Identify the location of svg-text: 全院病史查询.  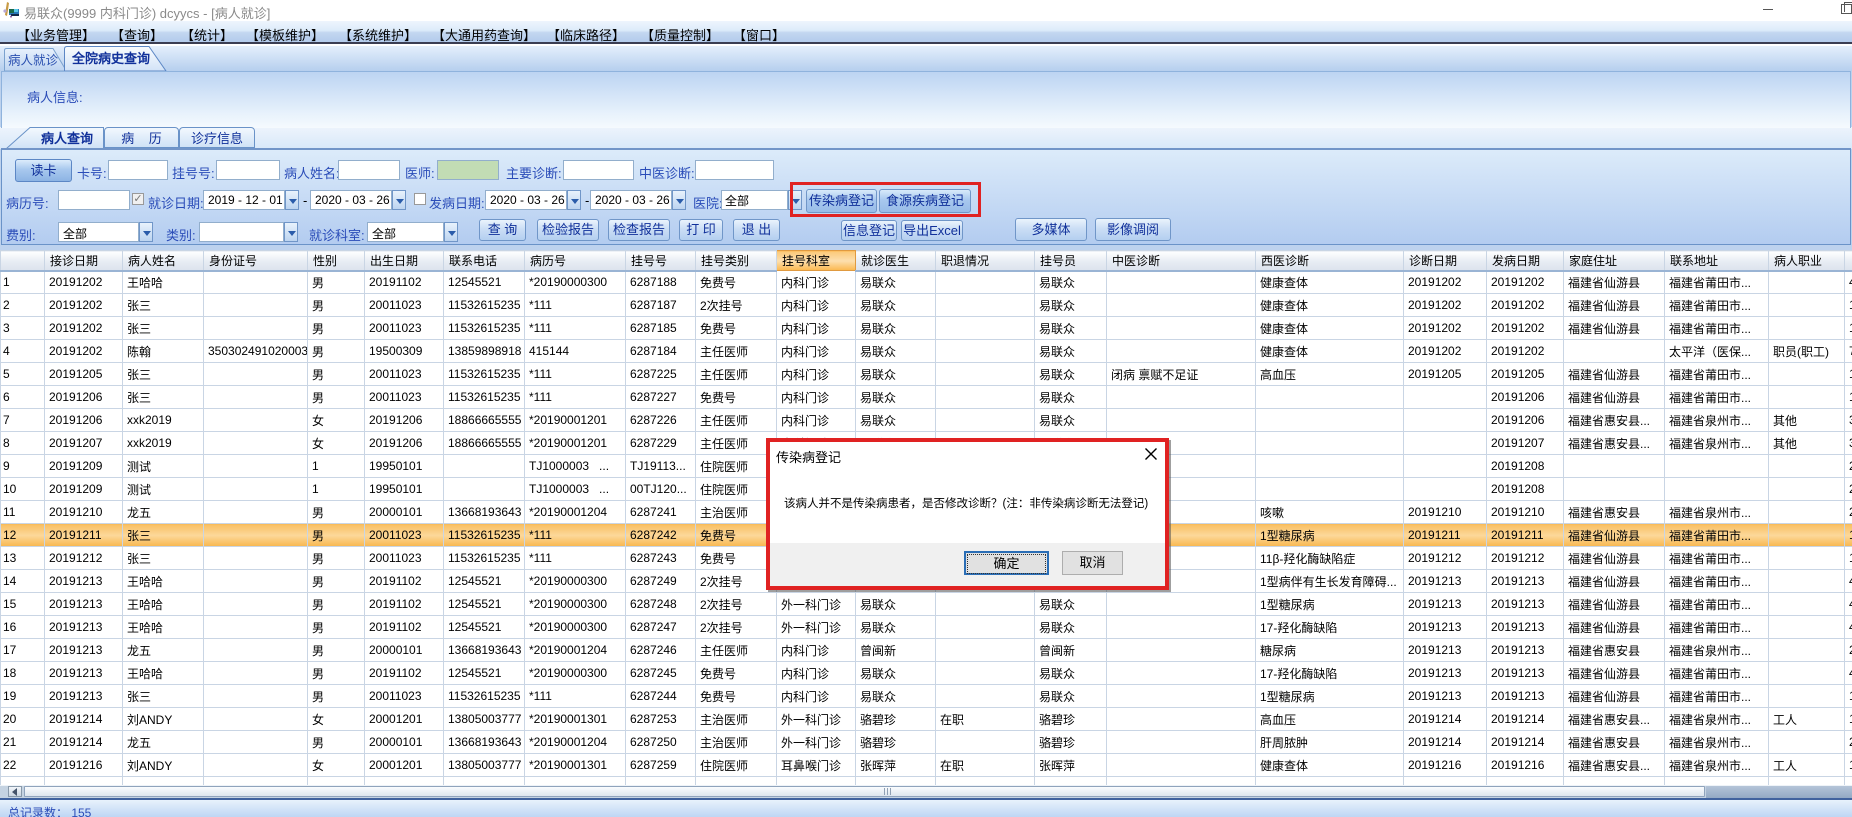
(110, 58).